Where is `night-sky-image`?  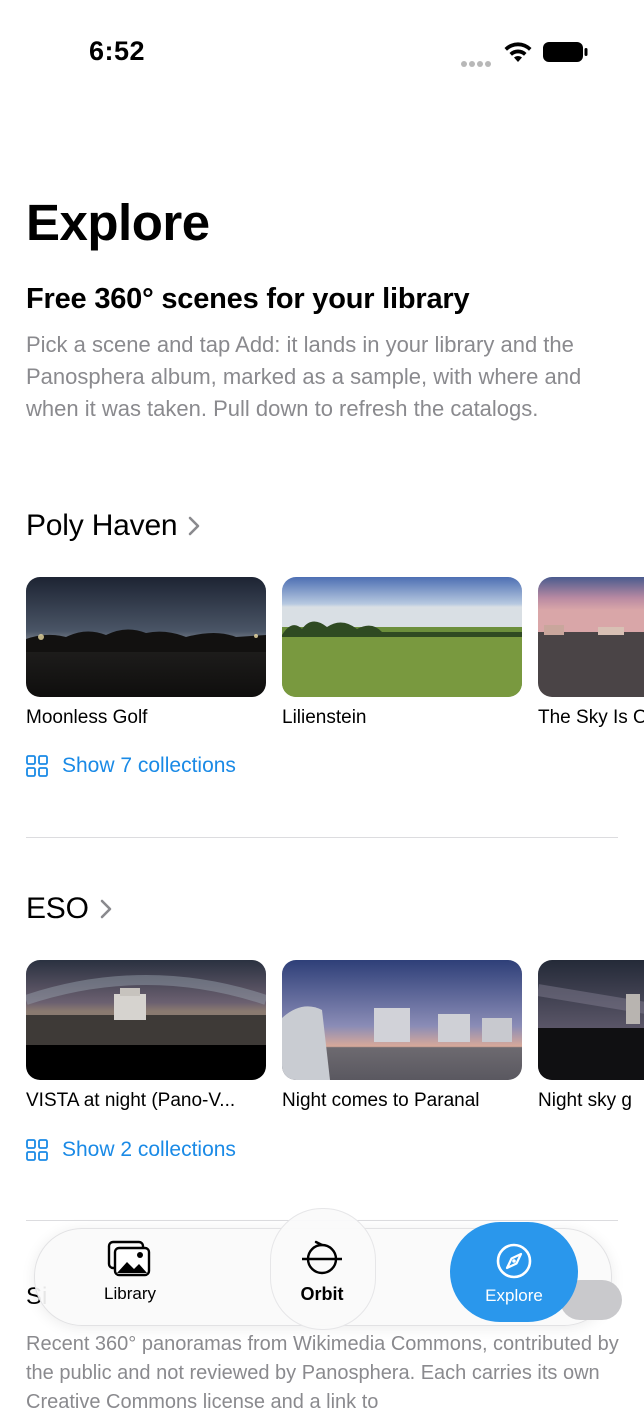 night-sky-image is located at coordinates (591, 1020).